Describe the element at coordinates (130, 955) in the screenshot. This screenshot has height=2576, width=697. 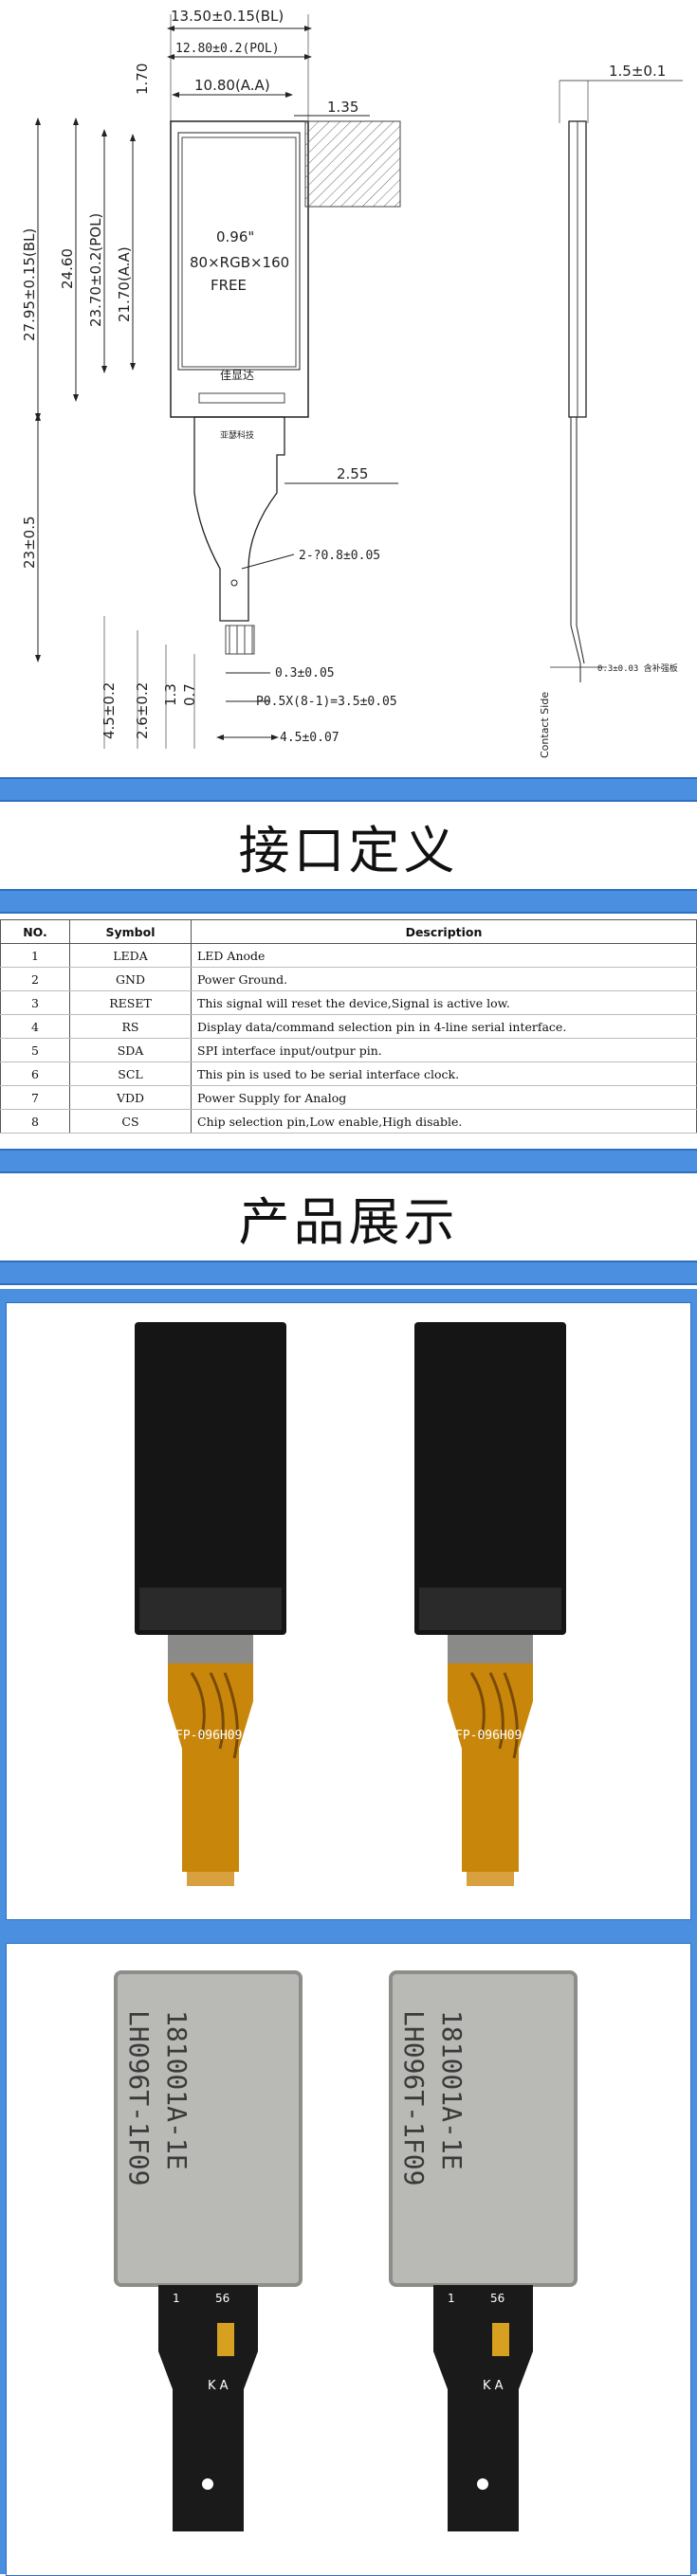
I see `pin-symbol: LEDA` at that location.